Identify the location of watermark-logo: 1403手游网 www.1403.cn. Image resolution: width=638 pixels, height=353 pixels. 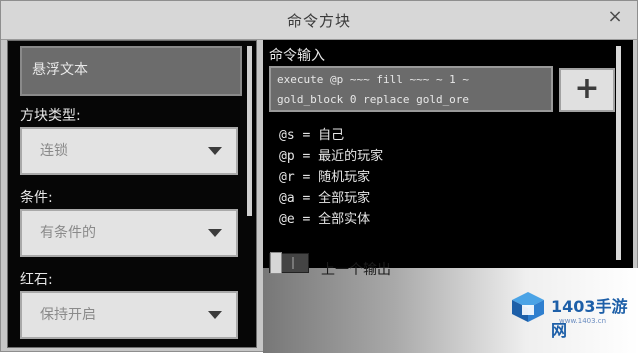
(573, 313).